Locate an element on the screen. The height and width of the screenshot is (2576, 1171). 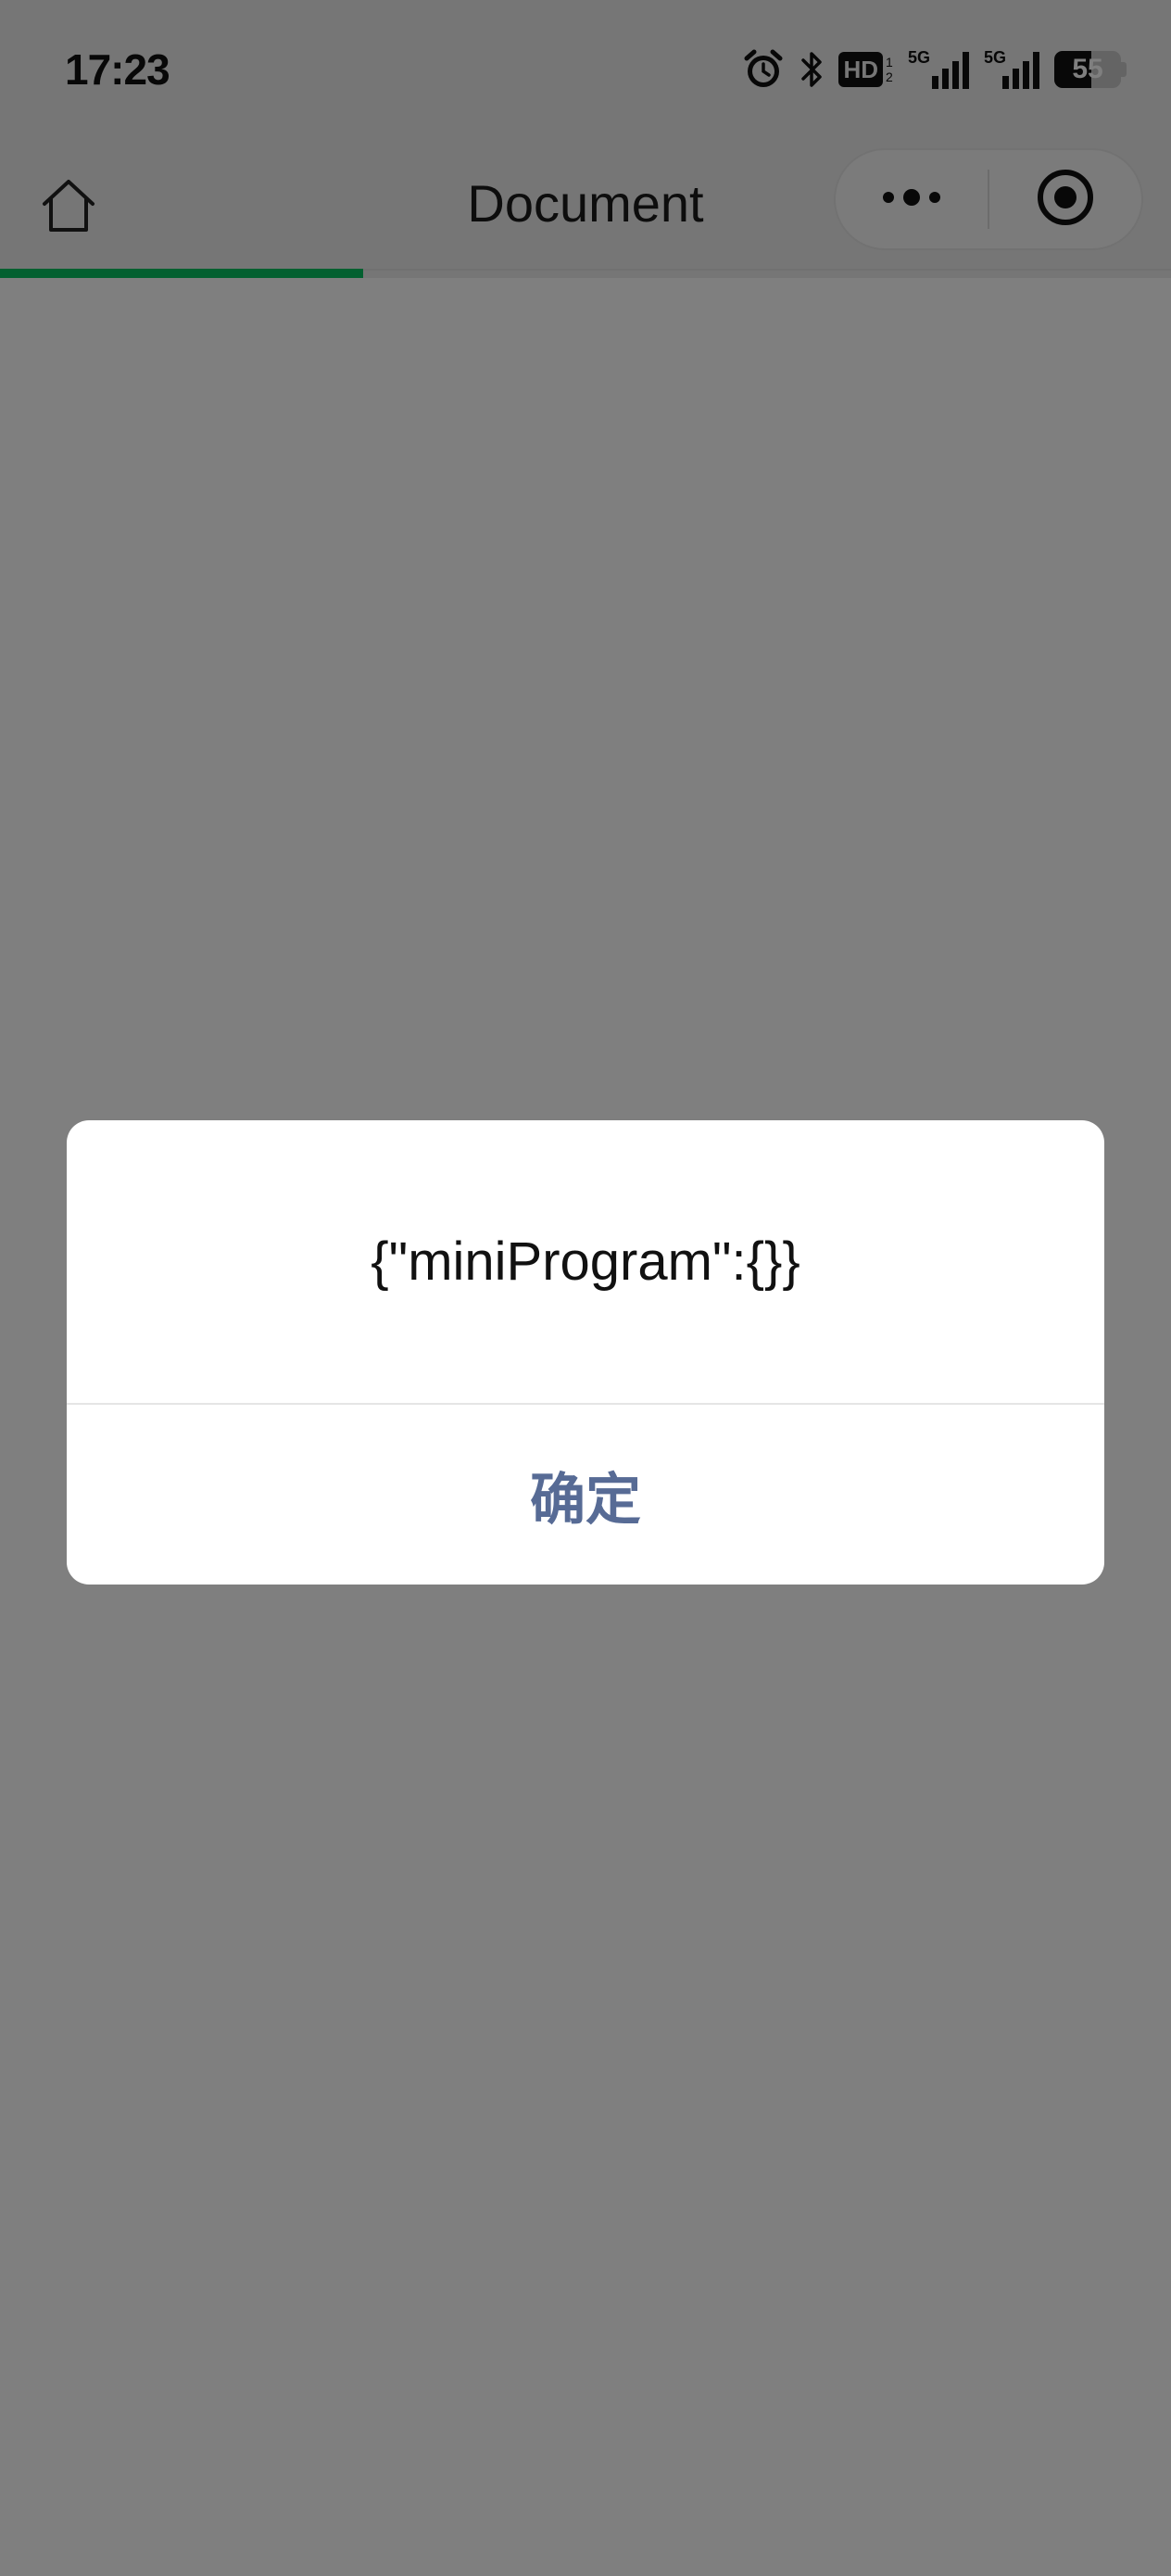
confirm-button: 确定 is located at coordinates (585, 1495).